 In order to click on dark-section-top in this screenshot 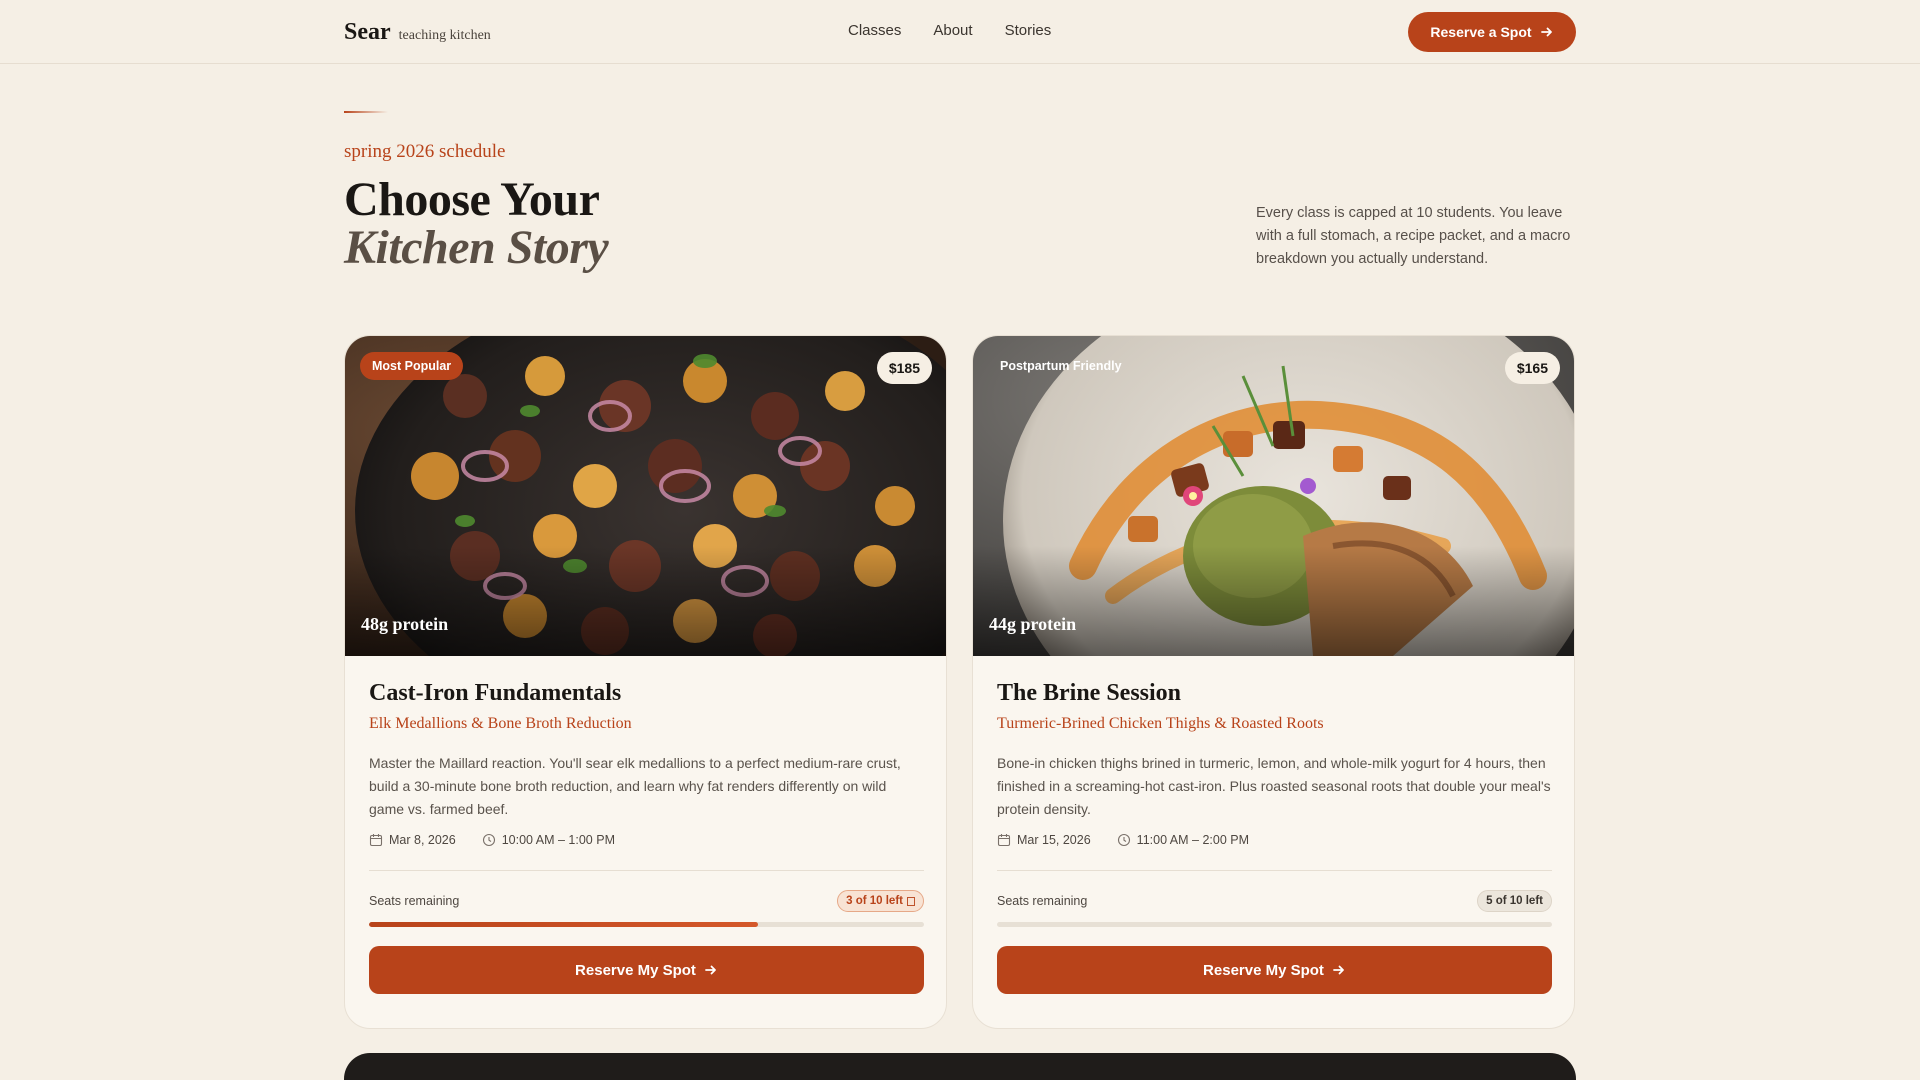, I will do `click(960, 1066)`.